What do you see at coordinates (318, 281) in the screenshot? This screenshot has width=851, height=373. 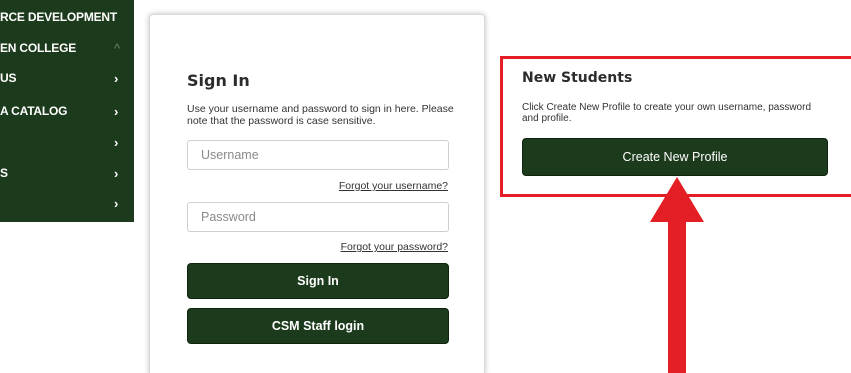 I see `signin-button: Sign In` at bounding box center [318, 281].